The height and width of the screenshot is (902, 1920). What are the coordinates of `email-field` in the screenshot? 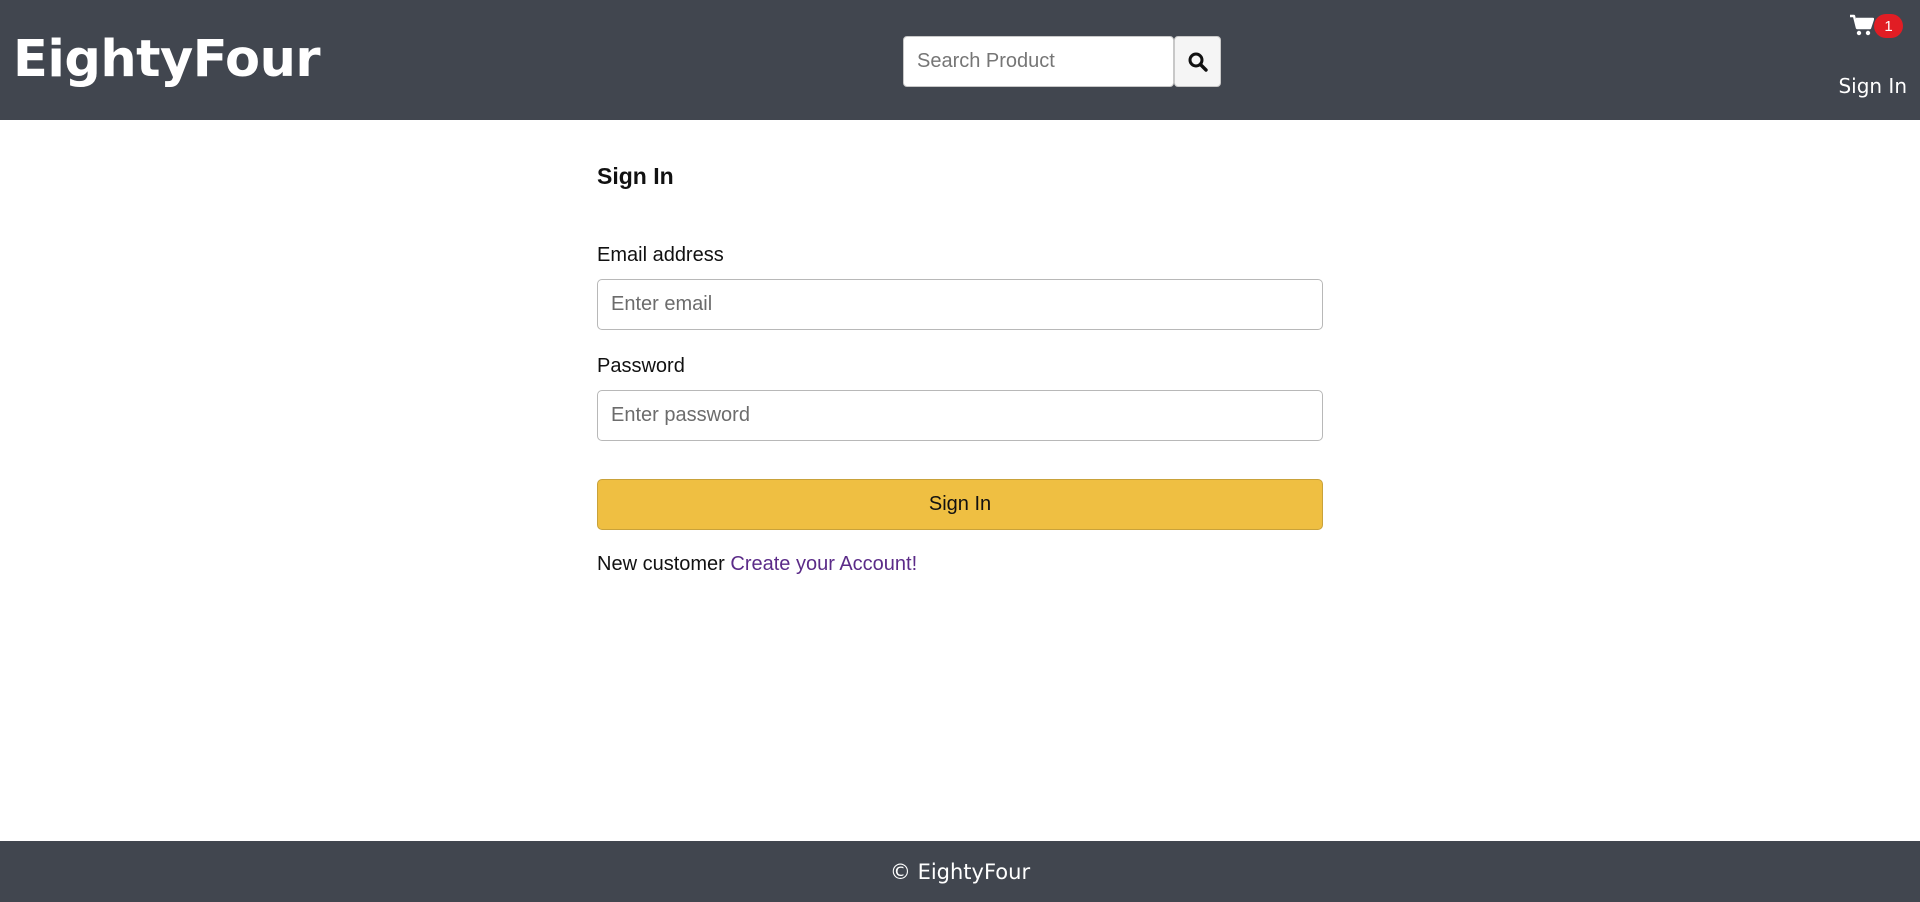 It's located at (960, 304).